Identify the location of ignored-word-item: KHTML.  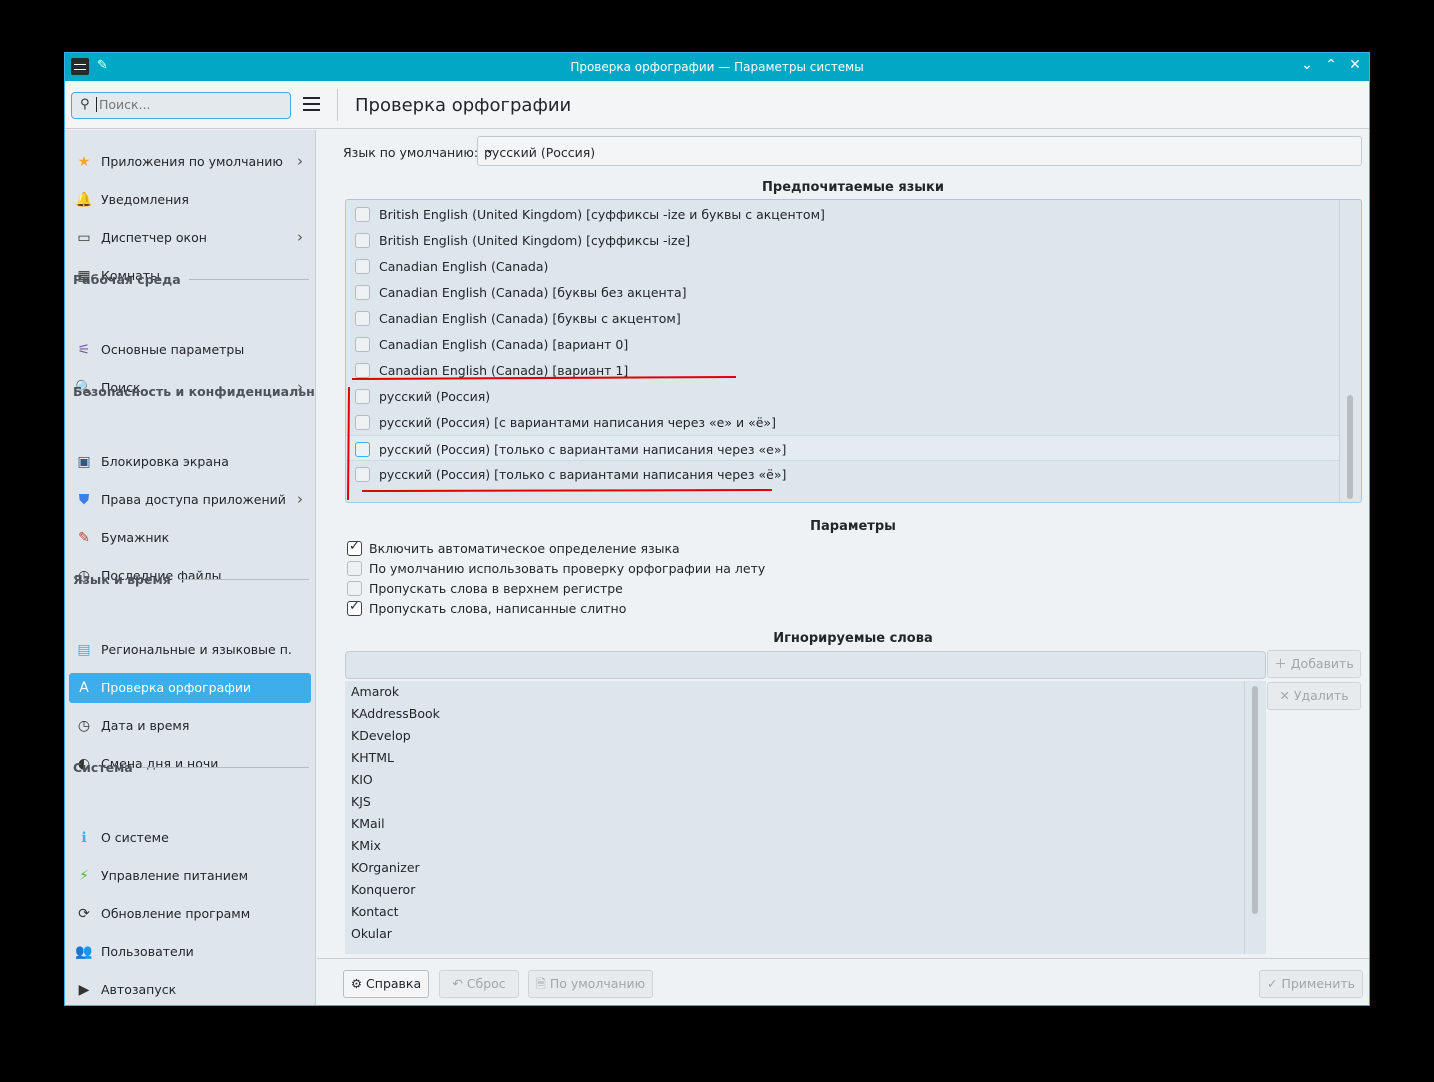
(372, 757).